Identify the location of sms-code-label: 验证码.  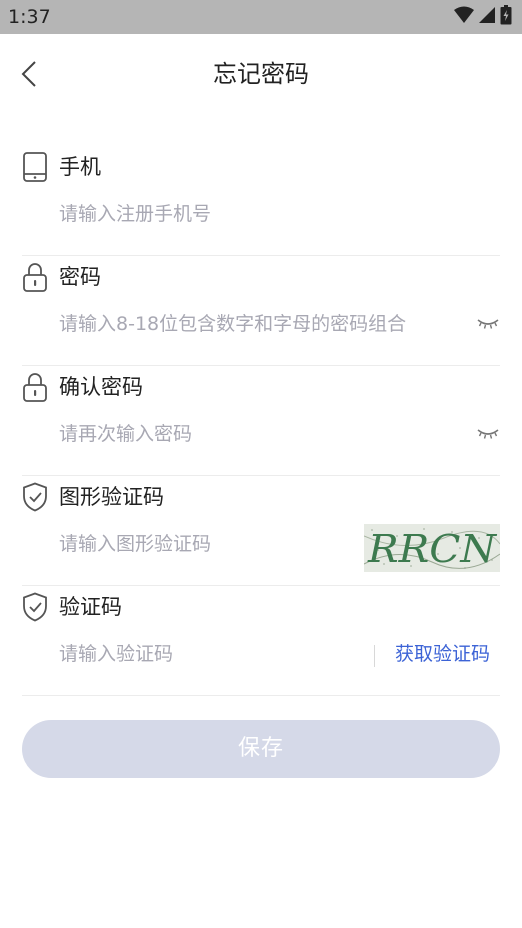
(90, 607).